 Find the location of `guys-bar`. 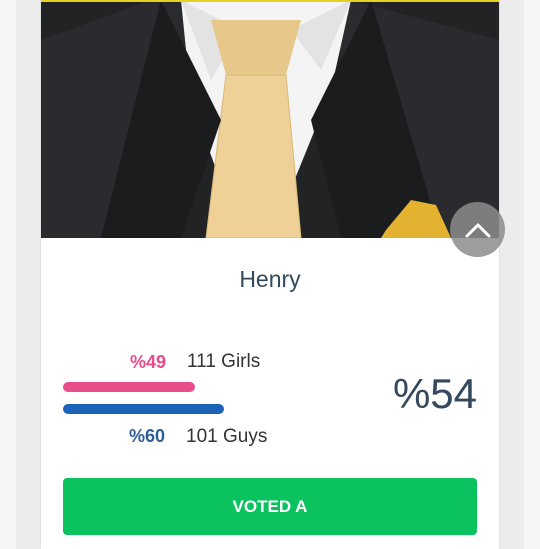

guys-bar is located at coordinates (143, 409).